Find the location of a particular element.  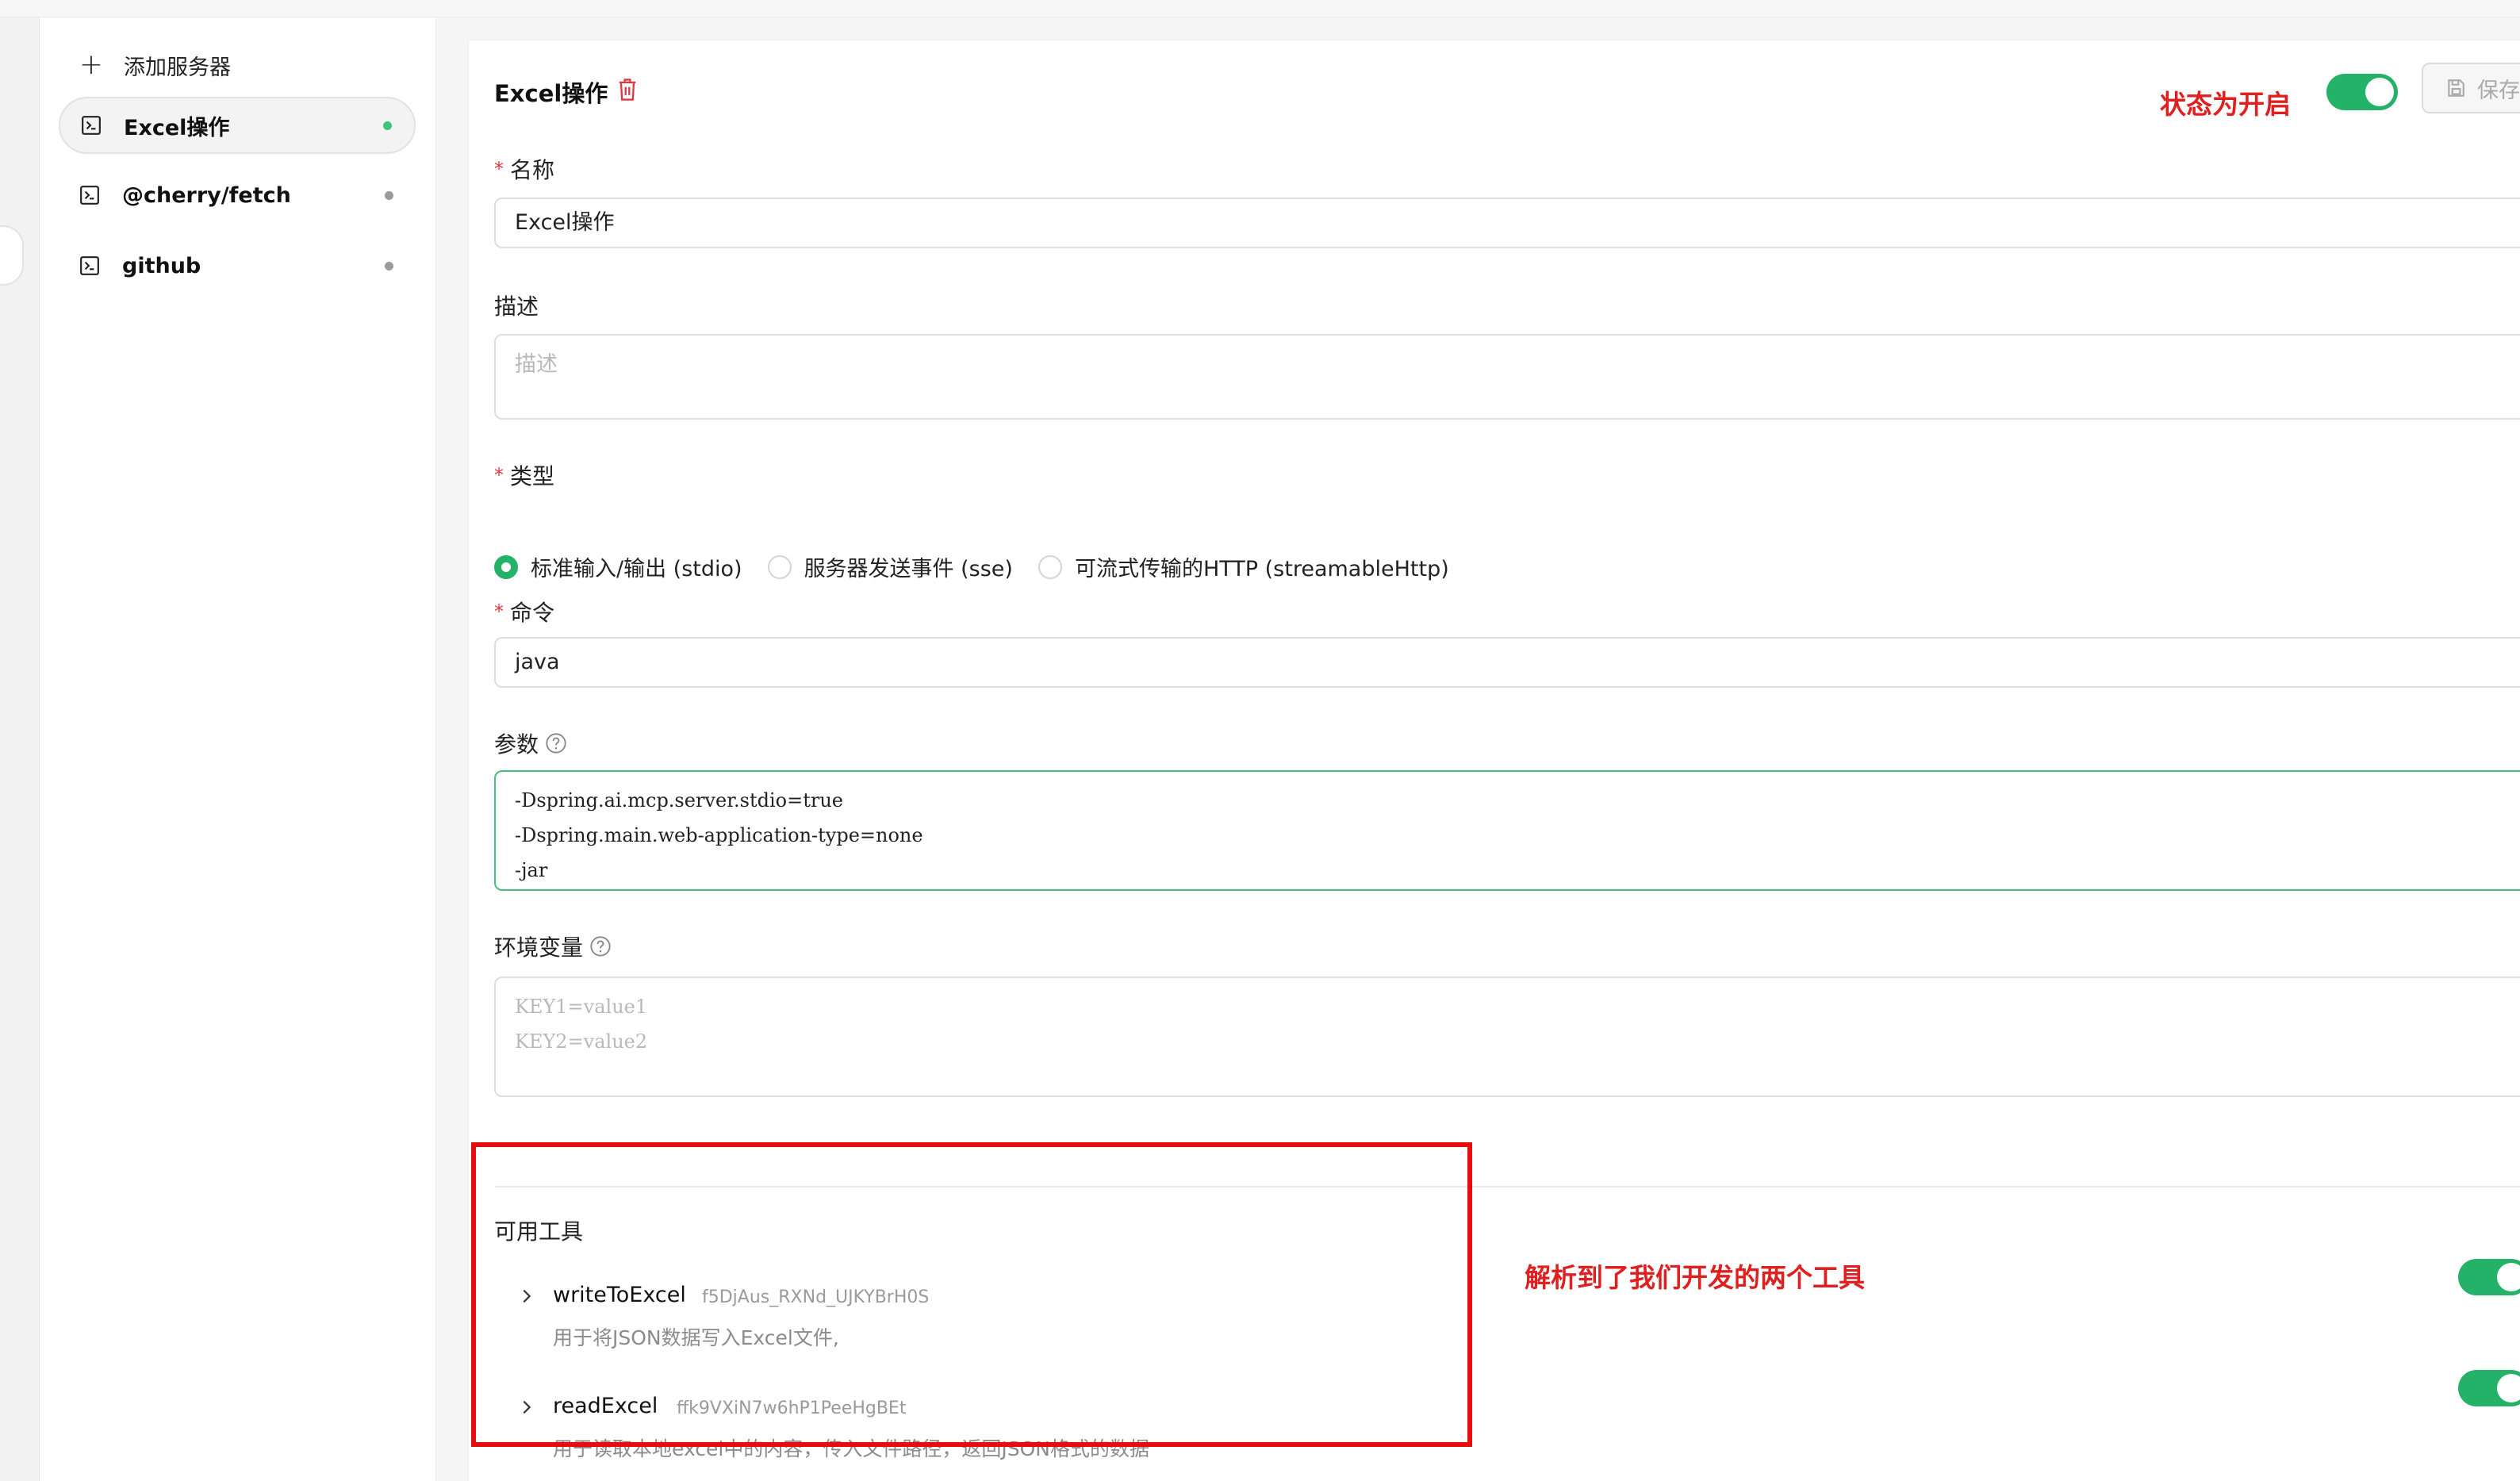

trash-icon is located at coordinates (627, 89).